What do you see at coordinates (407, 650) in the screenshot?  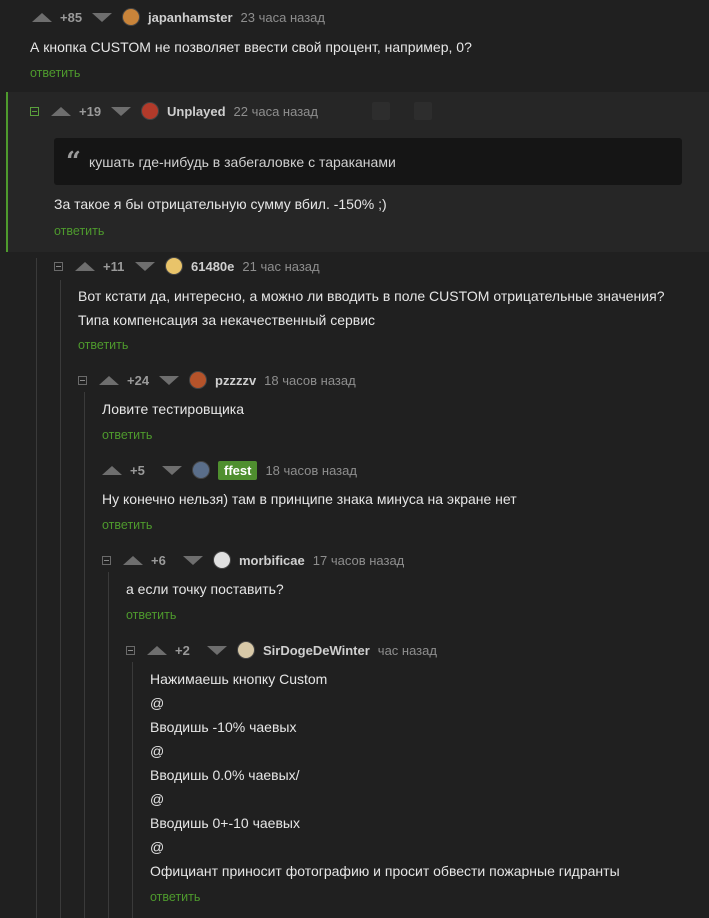 I see `comment-time: час назад` at bounding box center [407, 650].